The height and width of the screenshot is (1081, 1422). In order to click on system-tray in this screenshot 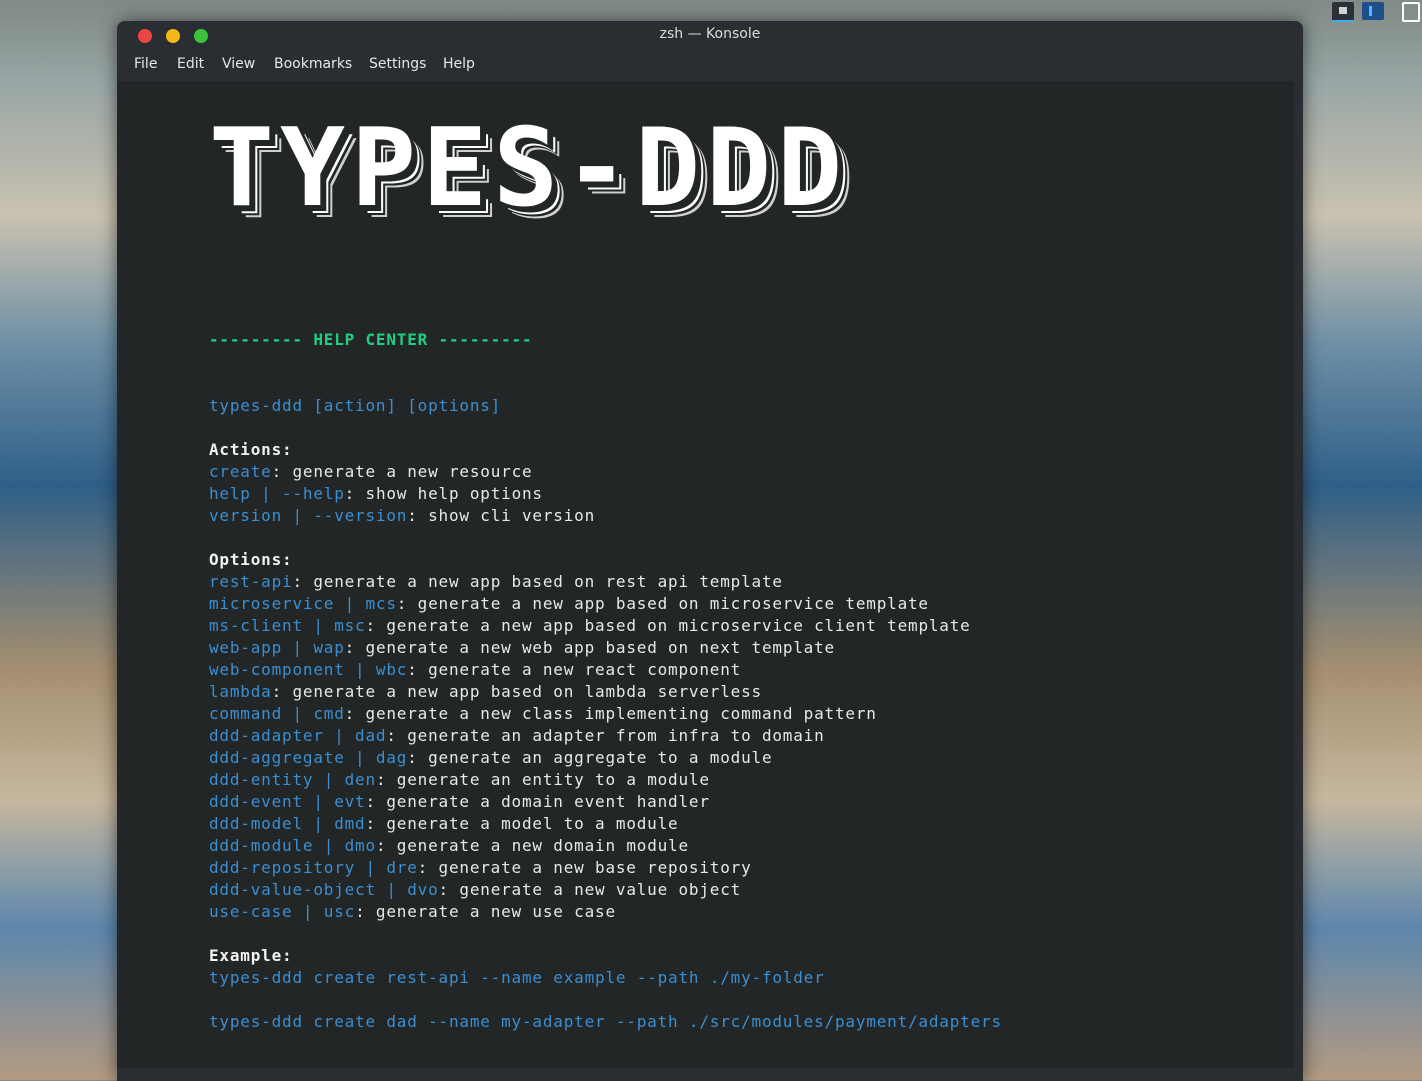, I will do `click(1377, 11)`.